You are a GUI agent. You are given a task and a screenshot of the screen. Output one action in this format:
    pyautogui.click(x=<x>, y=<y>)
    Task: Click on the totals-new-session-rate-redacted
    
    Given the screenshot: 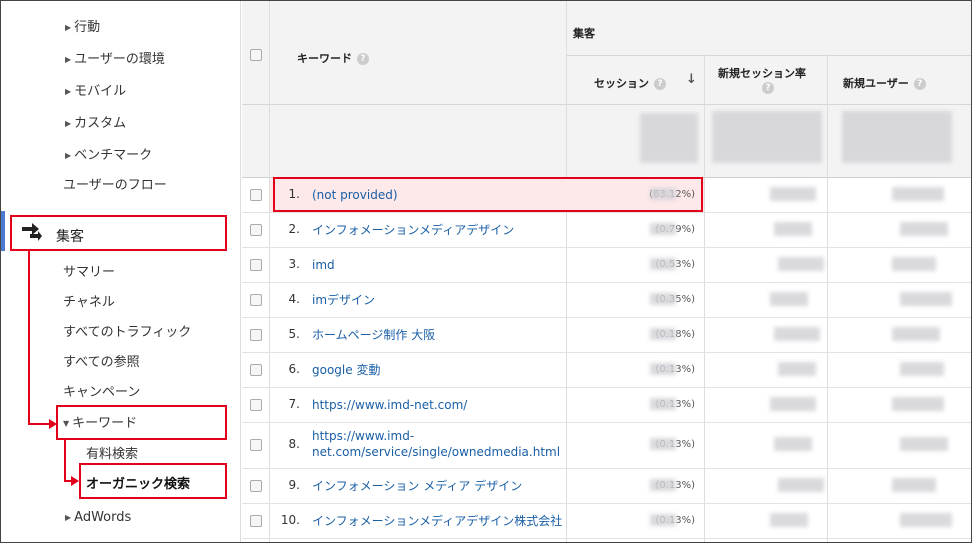 What is the action you would take?
    pyautogui.click(x=767, y=137)
    